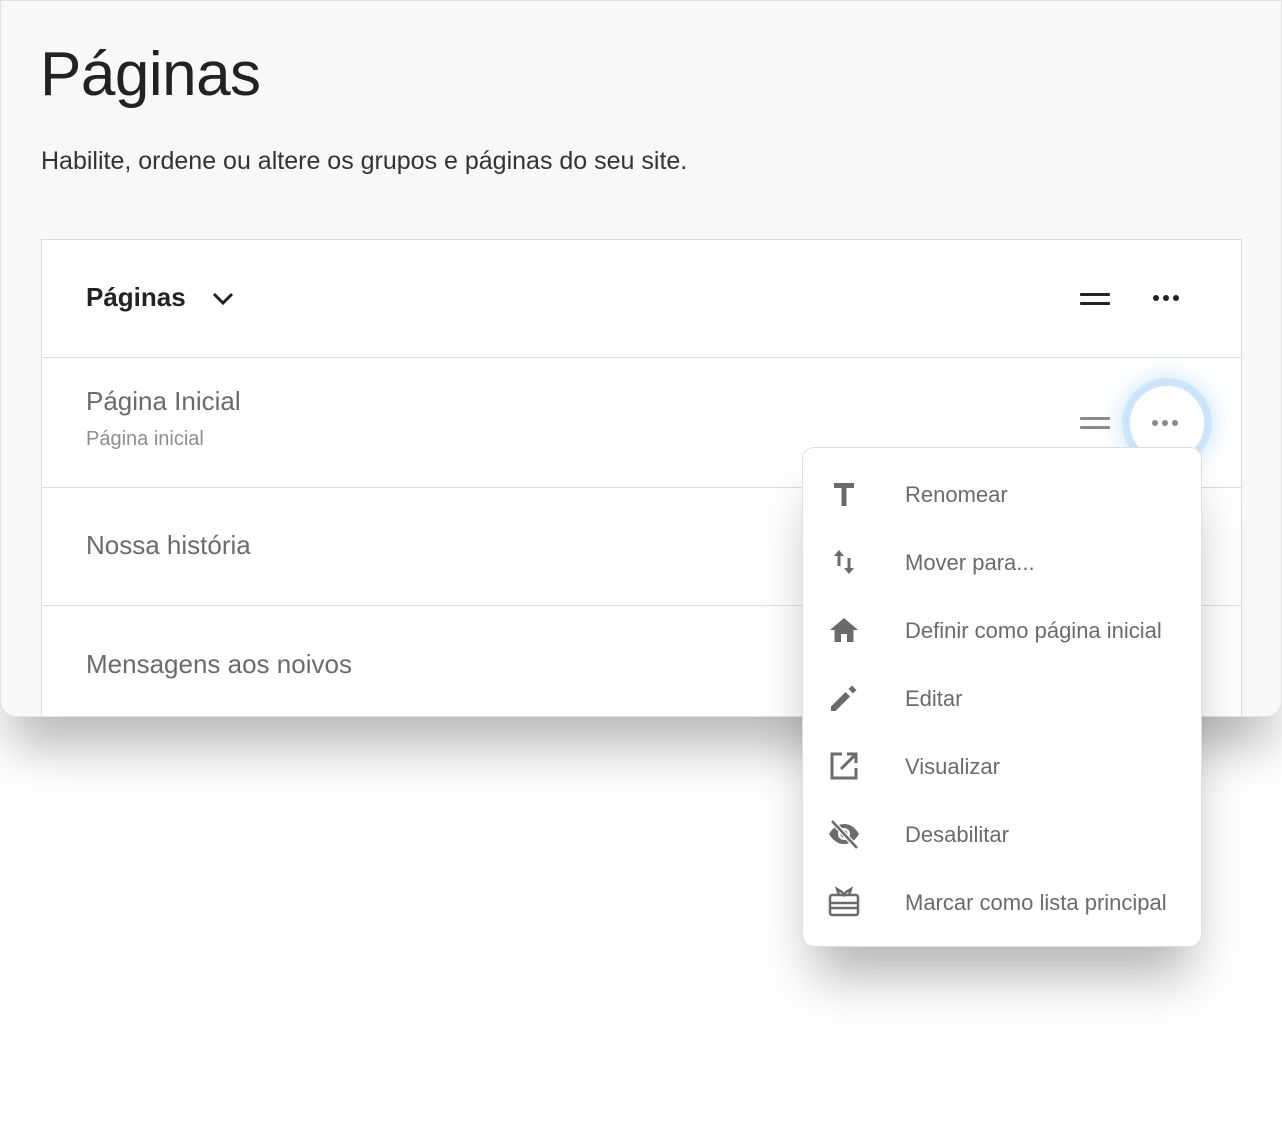 This screenshot has width=1282, height=1128. I want to click on more-dots-icon, so click(1165, 423).